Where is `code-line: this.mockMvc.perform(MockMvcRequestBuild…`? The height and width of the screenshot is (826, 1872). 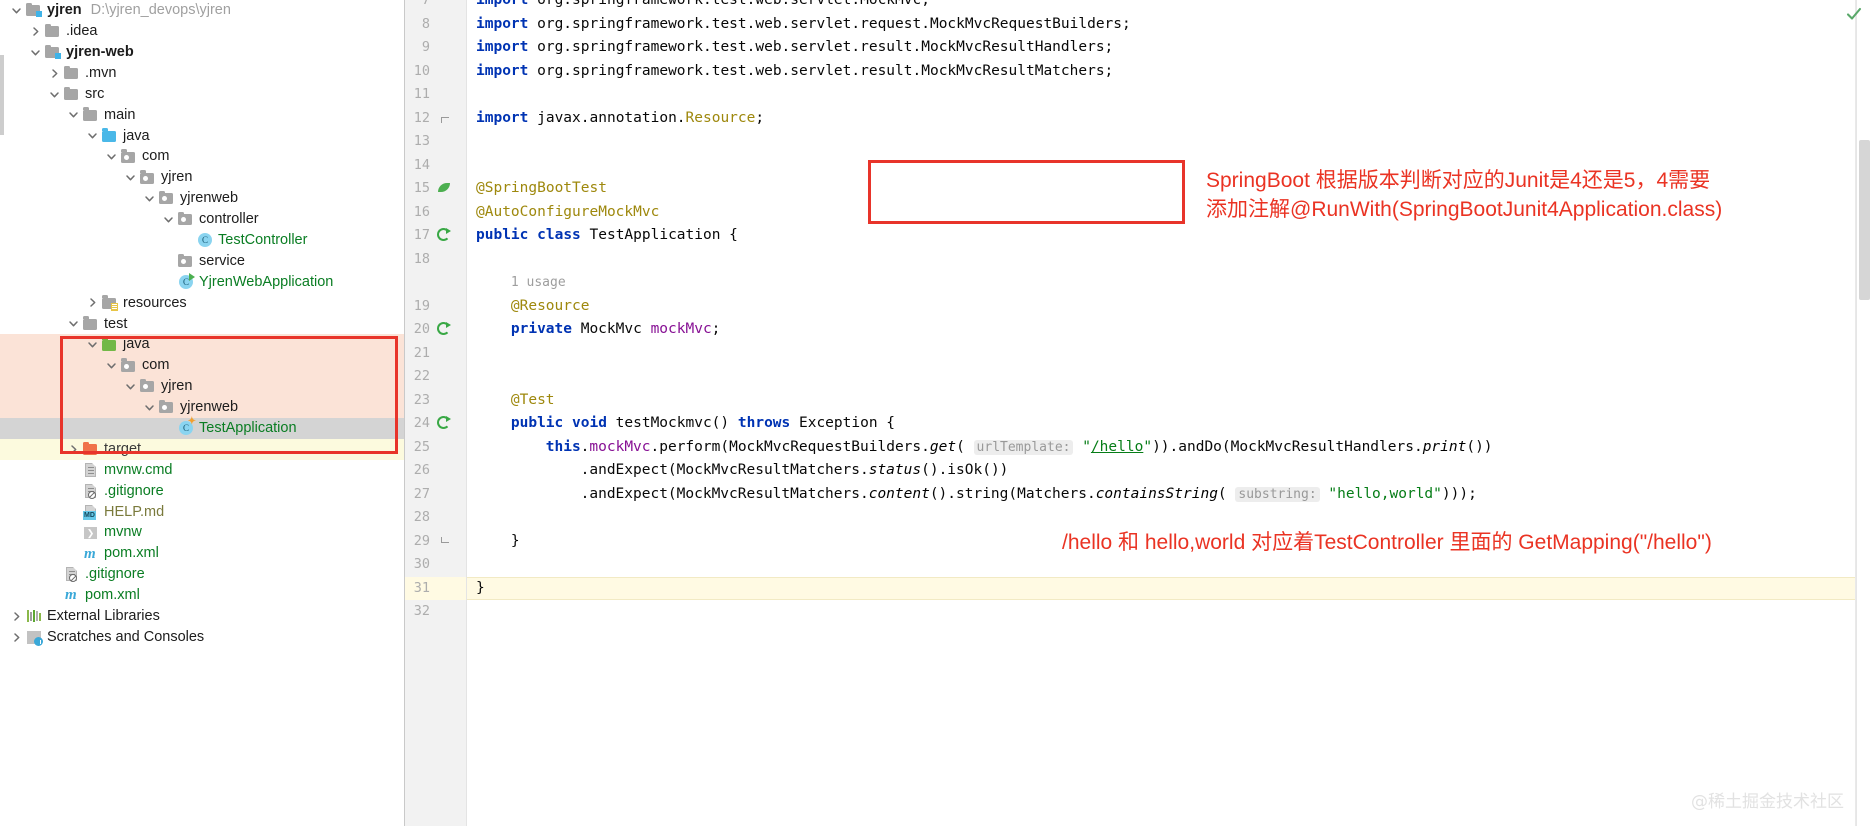 code-line: this.mockMvc.perform(MockMvcRequestBuild… is located at coordinates (1019, 448).